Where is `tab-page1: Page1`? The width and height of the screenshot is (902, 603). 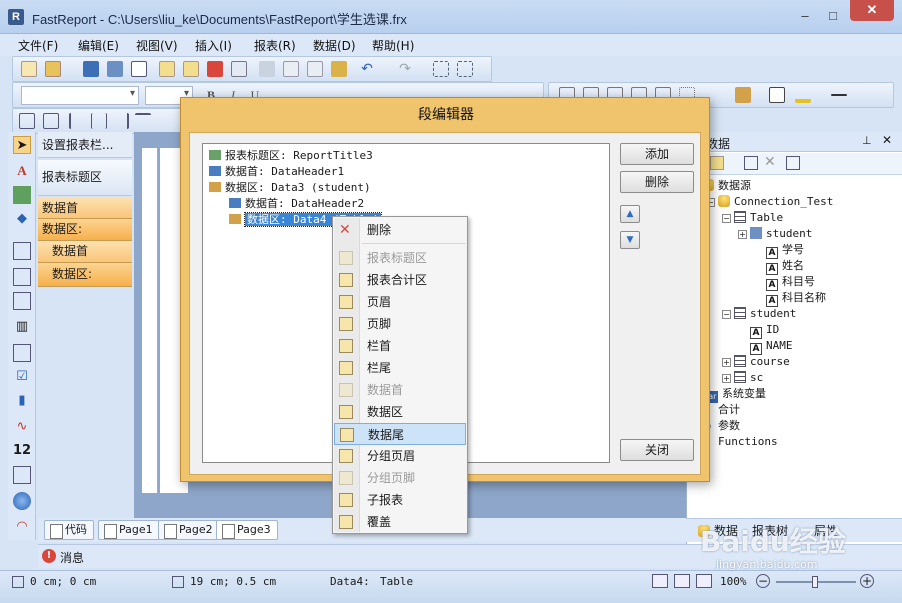
tab-page1: Page1 is located at coordinates (129, 530).